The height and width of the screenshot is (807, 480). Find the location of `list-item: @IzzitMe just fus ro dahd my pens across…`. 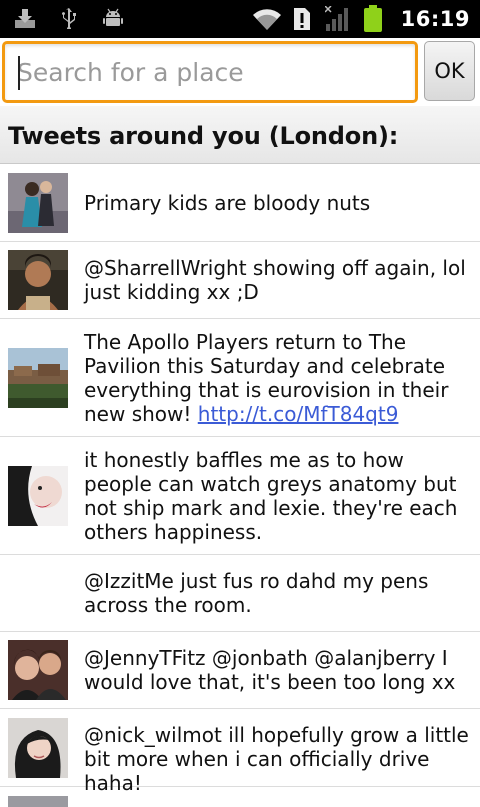

list-item: @IzzitMe just fus ro dahd my pens across… is located at coordinates (240, 593).